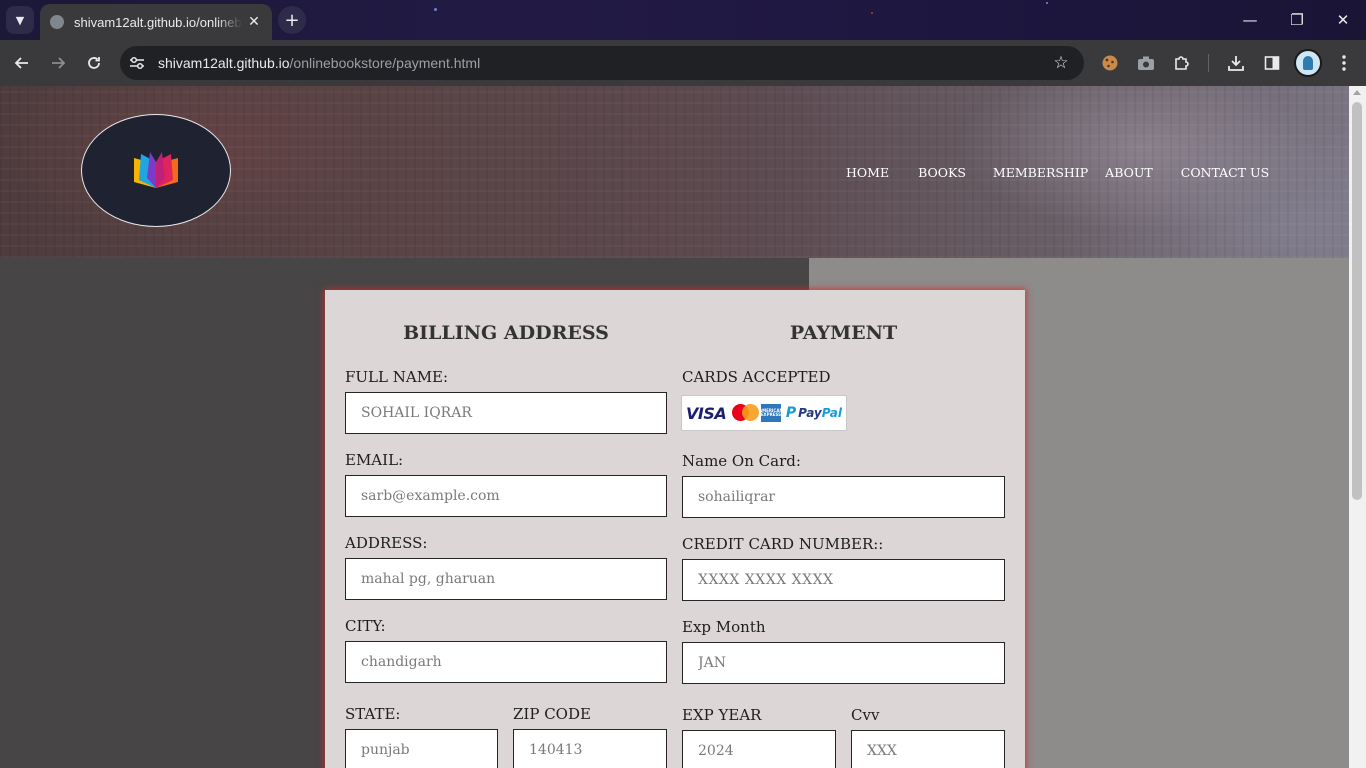  I want to click on new-tab-button: +, so click(292, 20).